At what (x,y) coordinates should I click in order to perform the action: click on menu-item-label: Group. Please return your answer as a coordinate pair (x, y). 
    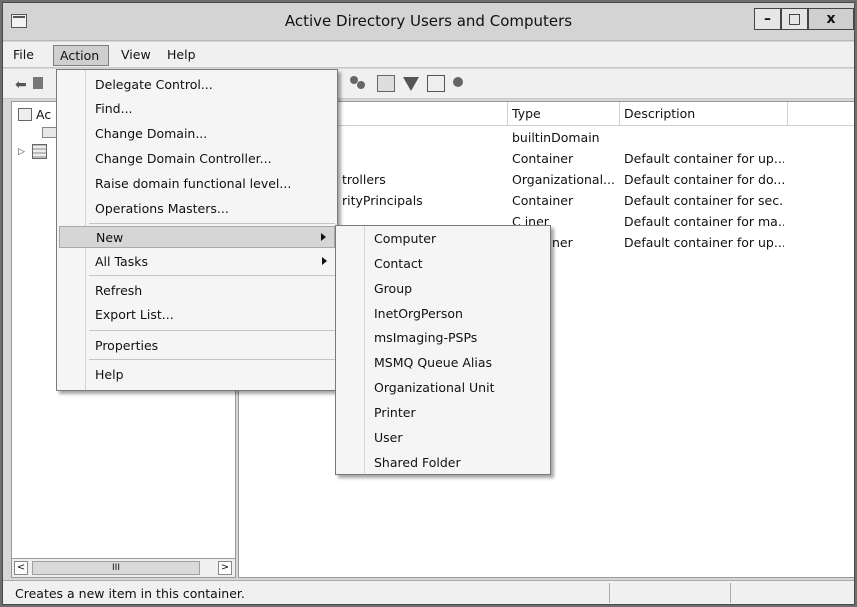
    Looking at the image, I should click on (393, 288).